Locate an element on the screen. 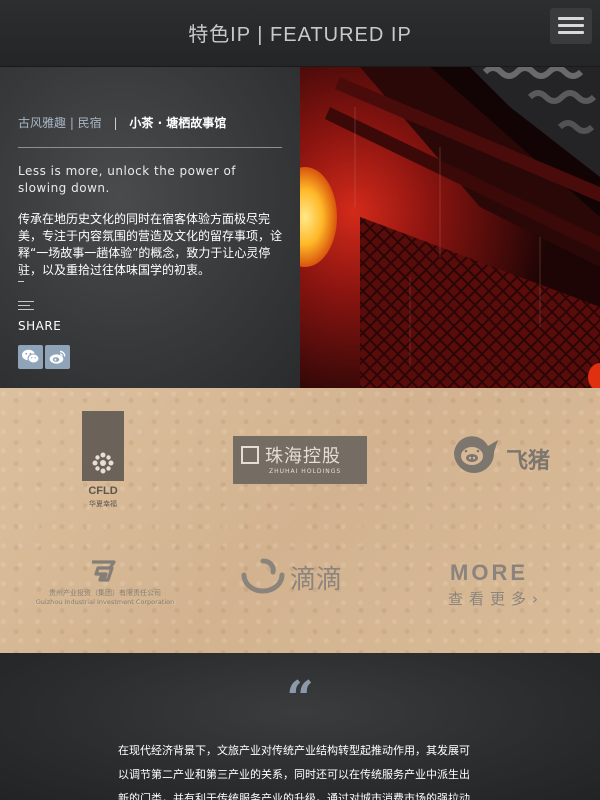 This screenshot has width=600, height=800. cfld-sub: 华夏幸福 is located at coordinates (103, 504).